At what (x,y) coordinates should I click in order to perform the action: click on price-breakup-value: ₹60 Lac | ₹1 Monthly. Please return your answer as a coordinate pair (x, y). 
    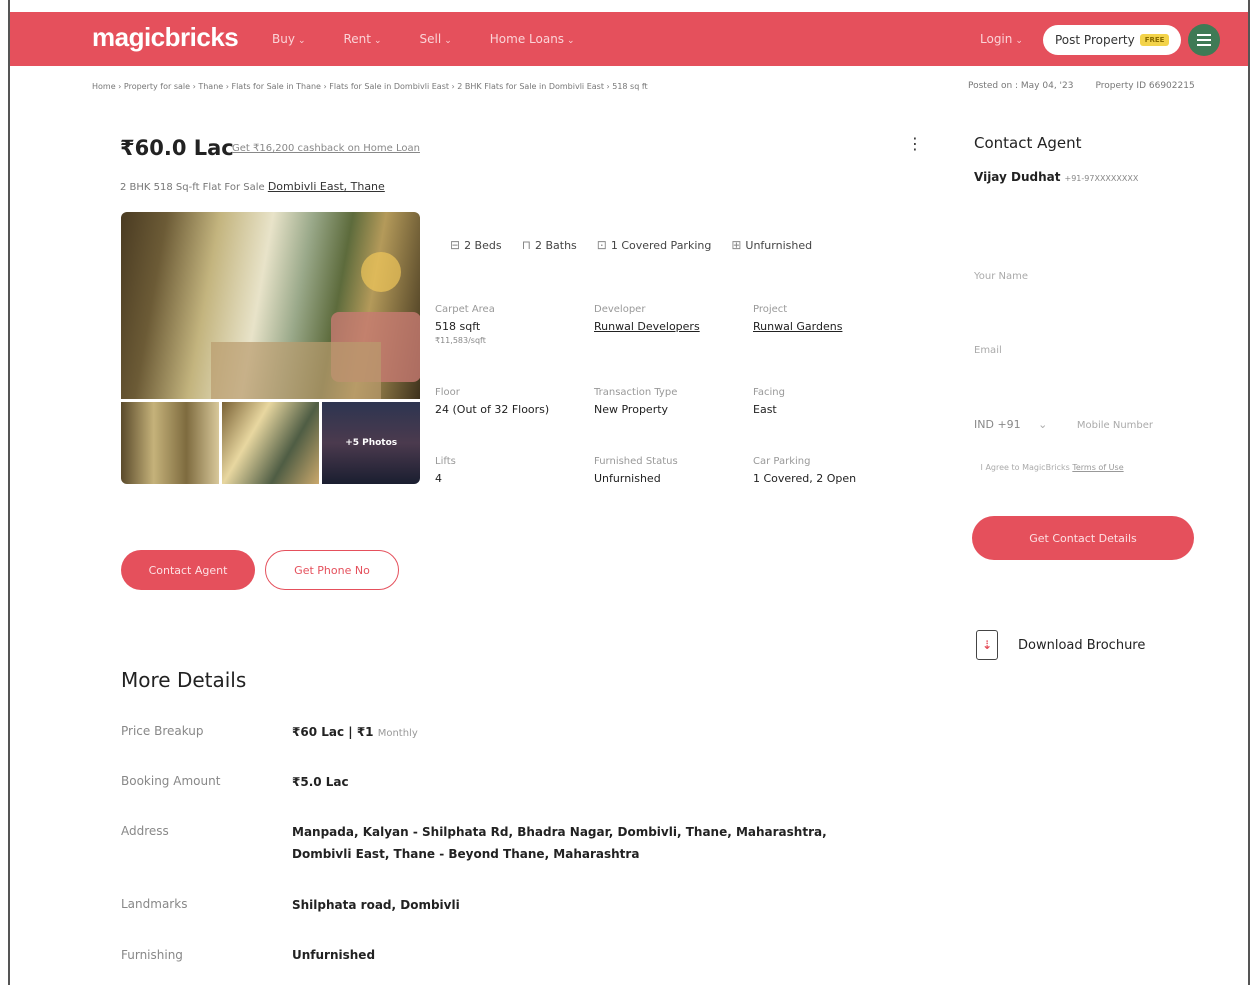
    Looking at the image, I should click on (355, 733).